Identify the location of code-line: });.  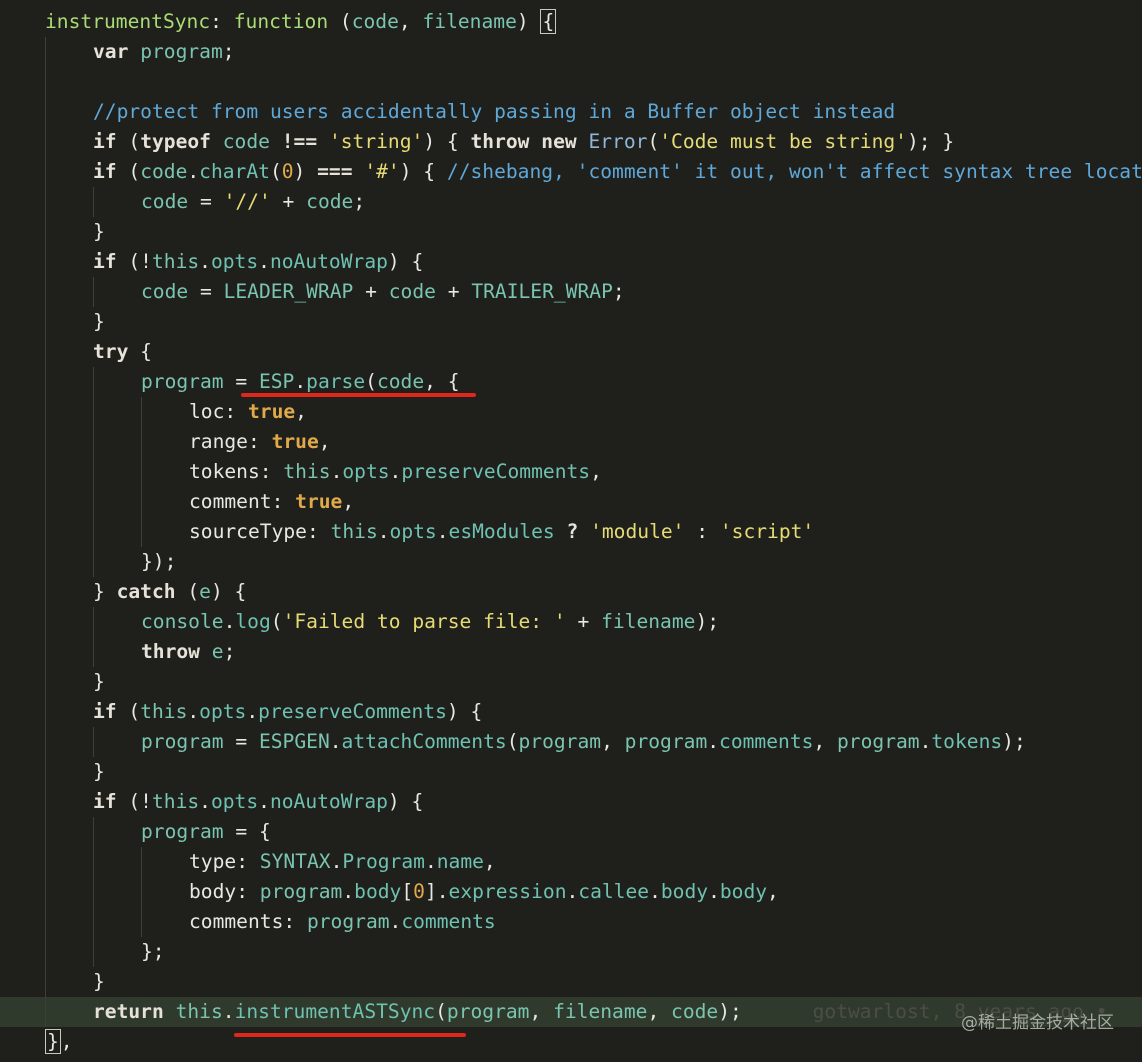
(571, 562).